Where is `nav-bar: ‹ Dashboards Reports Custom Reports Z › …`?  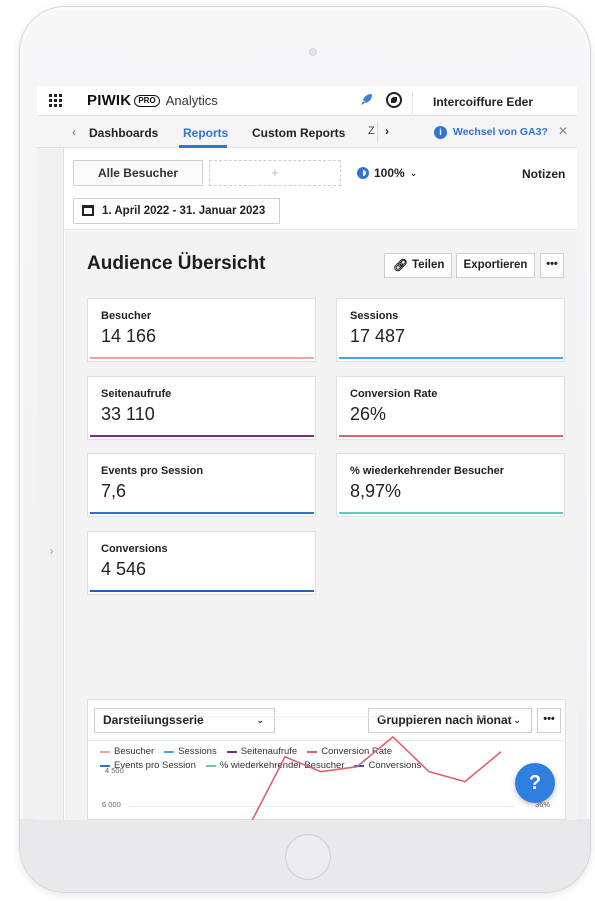
nav-bar: ‹ Dashboards Reports Custom Reports Z › … is located at coordinates (307, 132).